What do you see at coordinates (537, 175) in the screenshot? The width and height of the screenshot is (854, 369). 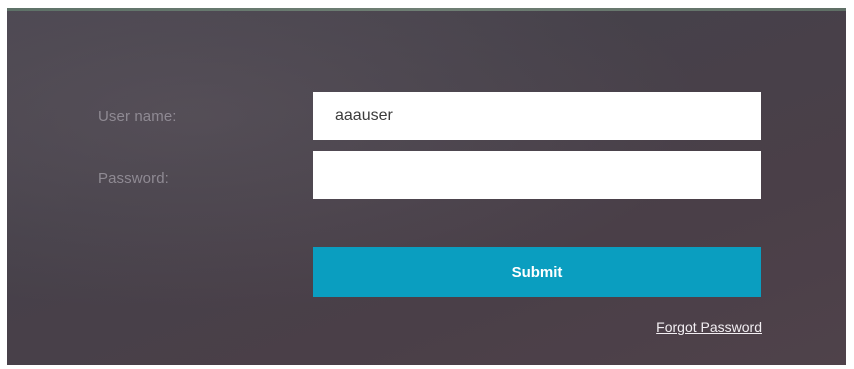 I see `password-input` at bounding box center [537, 175].